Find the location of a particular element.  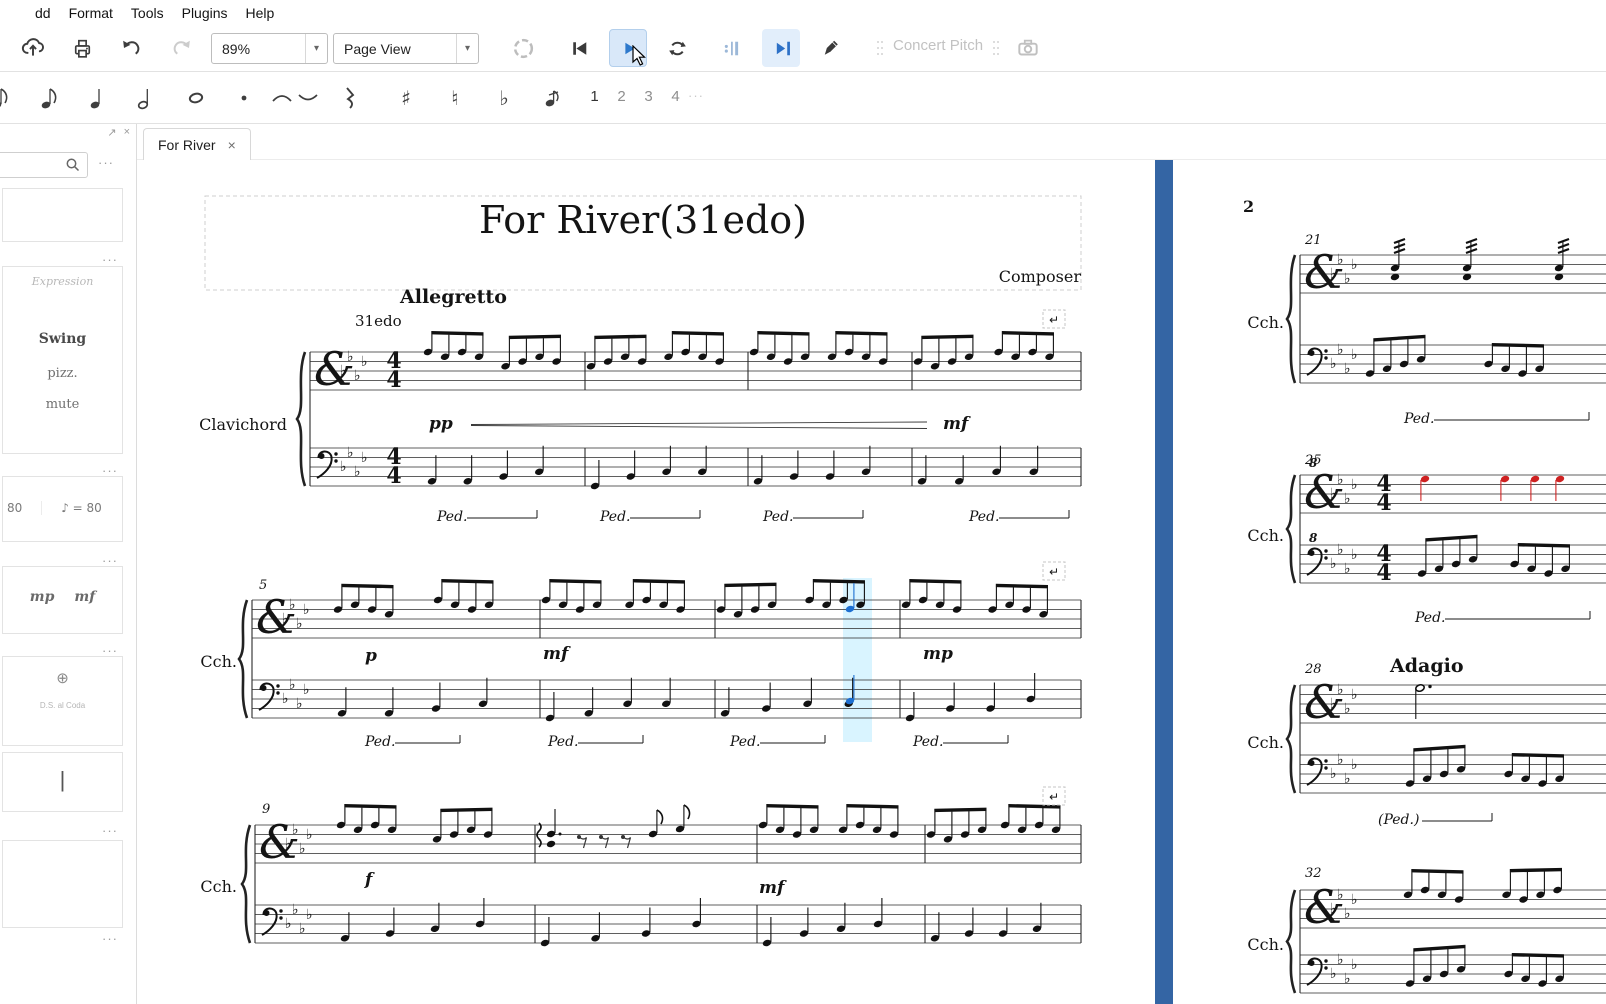

palette-item-swing: Swing is located at coordinates (62, 339).